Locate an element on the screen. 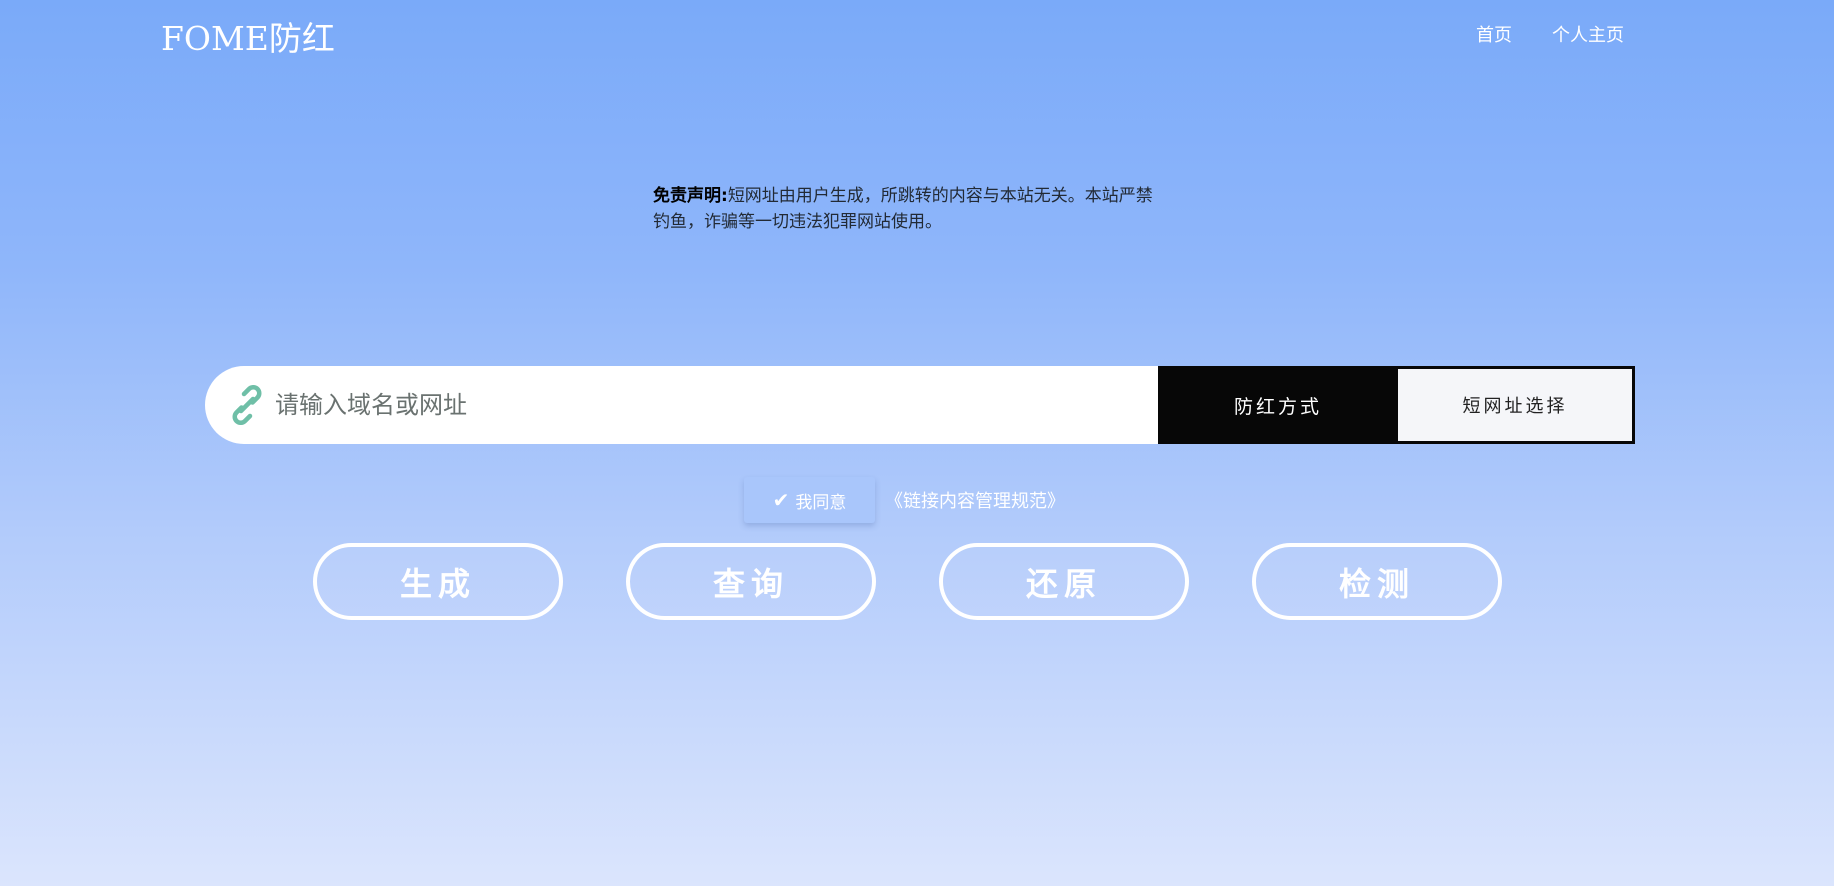 The height and width of the screenshot is (886, 1834). agree-label: 我同意 is located at coordinates (821, 502).